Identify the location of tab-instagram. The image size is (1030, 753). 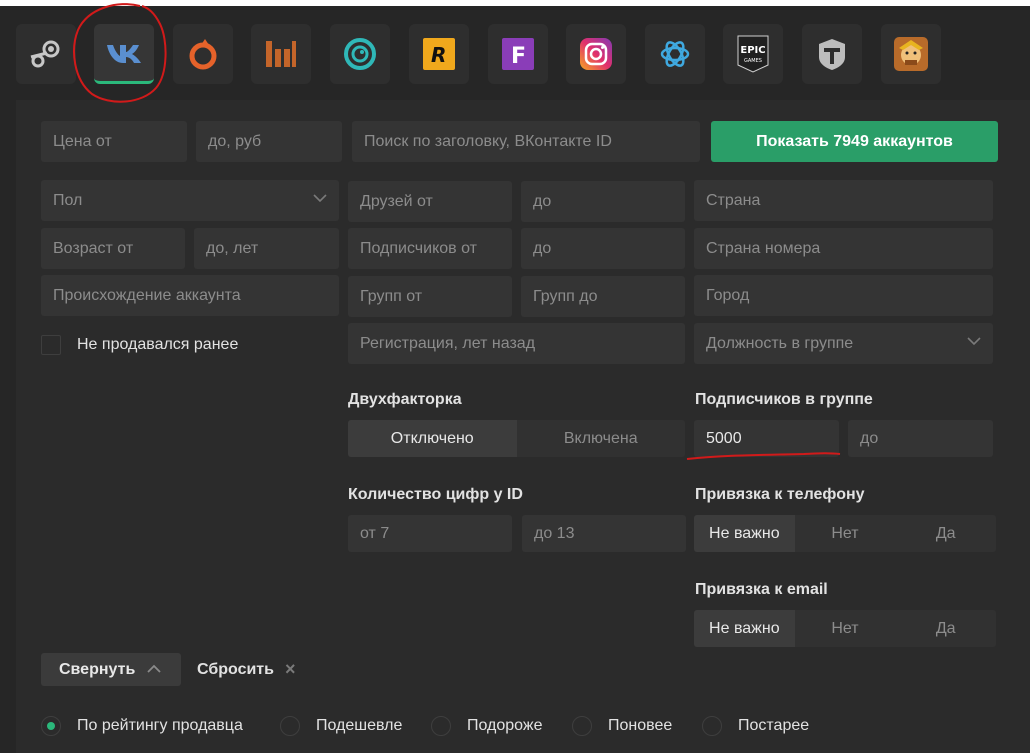
(596, 54).